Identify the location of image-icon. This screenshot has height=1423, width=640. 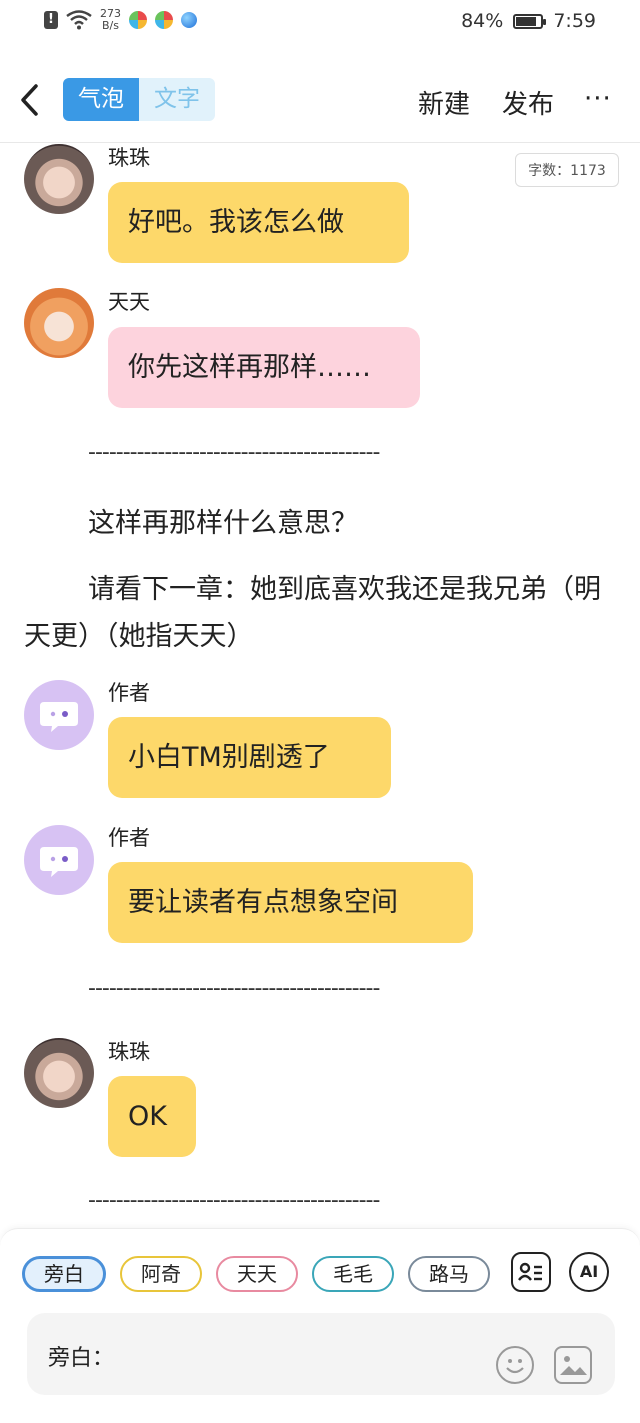
(573, 1365).